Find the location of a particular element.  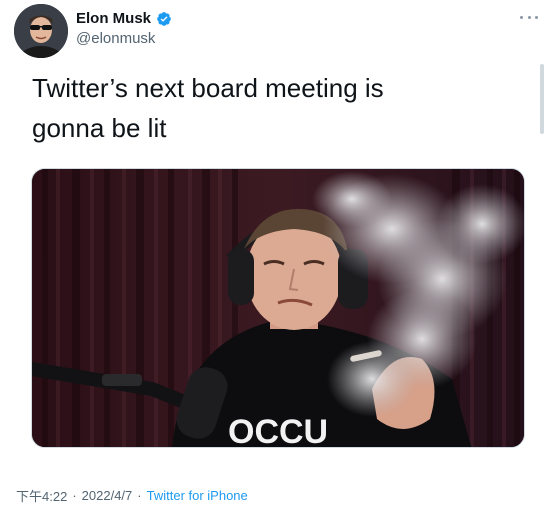

tweet-meta: 下午4:22 · 2022/4/7 · Twitter for iPhone is located at coordinates (132, 495).